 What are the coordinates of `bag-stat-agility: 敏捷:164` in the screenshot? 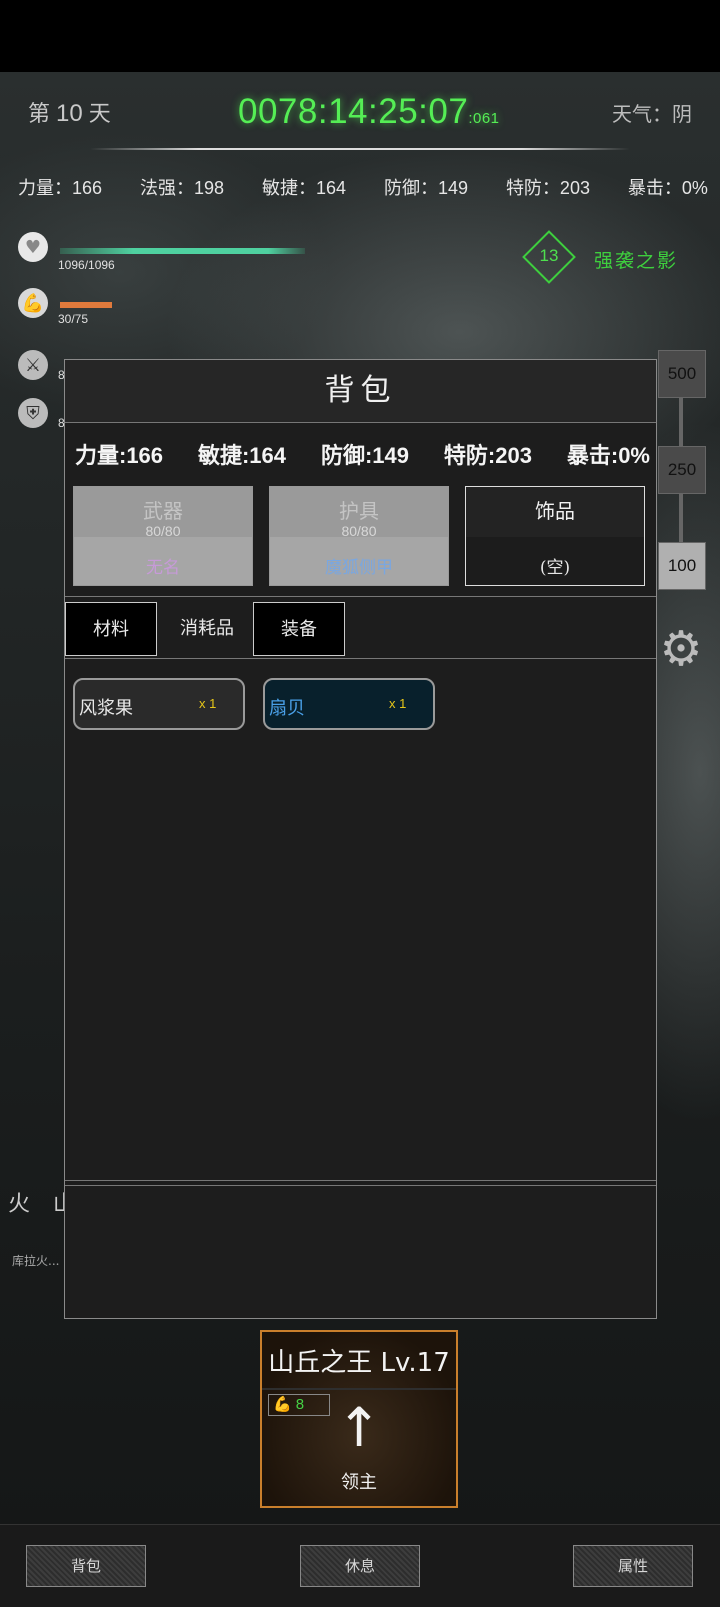 It's located at (242, 455).